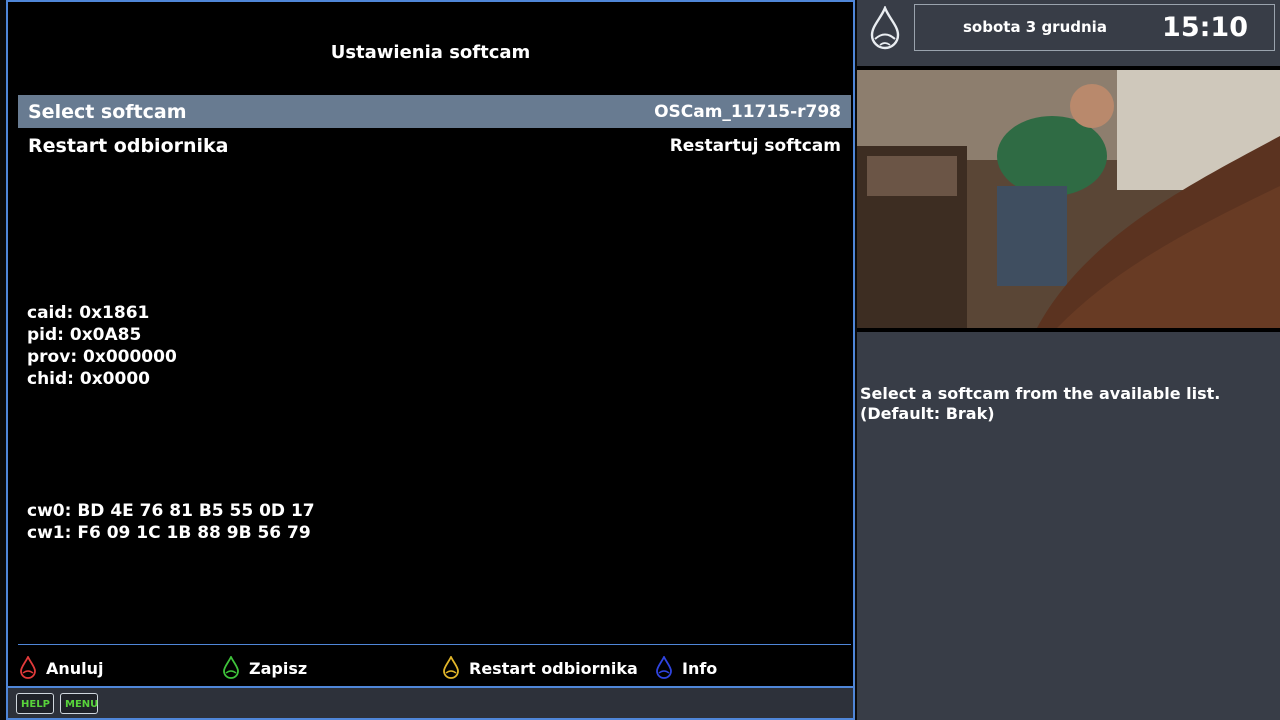  What do you see at coordinates (927, 413) in the screenshot?
I see `help-line-2: (Default: Brak)` at bounding box center [927, 413].